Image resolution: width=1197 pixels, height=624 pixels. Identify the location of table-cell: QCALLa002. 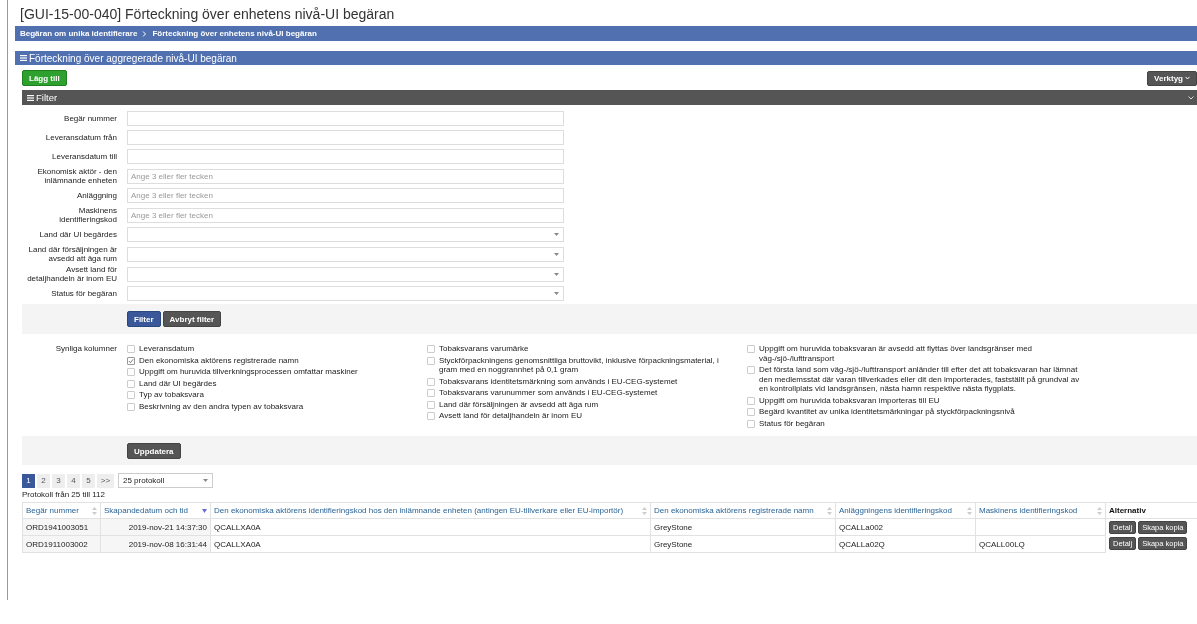
(905, 527).